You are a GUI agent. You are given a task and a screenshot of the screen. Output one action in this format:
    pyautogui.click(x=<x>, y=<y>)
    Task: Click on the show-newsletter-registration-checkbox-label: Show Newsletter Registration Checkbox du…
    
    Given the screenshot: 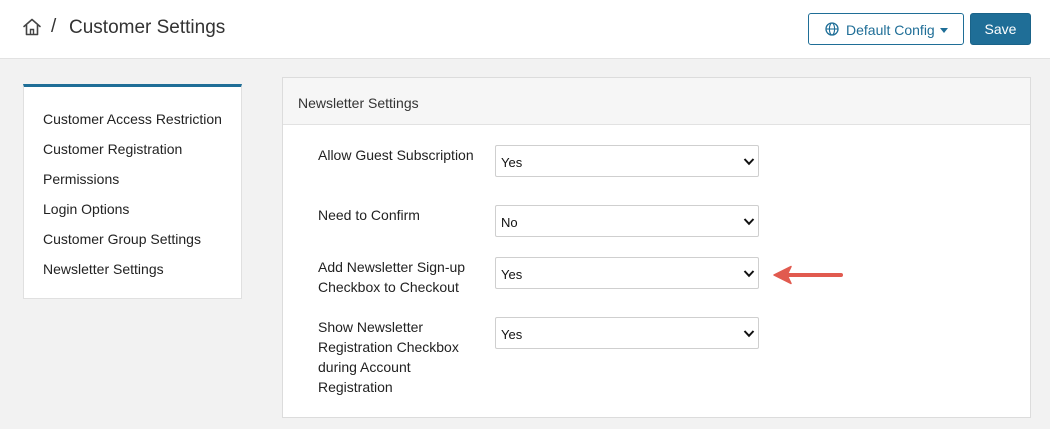 What is the action you would take?
    pyautogui.click(x=388, y=357)
    